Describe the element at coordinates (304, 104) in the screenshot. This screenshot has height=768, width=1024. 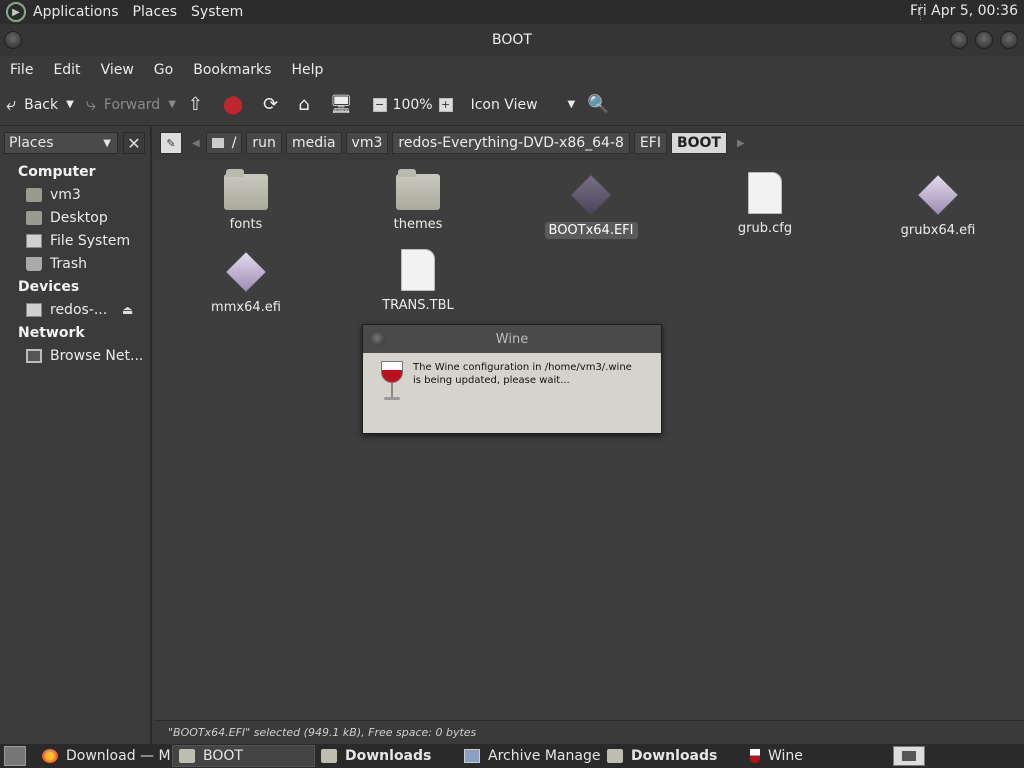
I see `home-icon: ⌂` at that location.